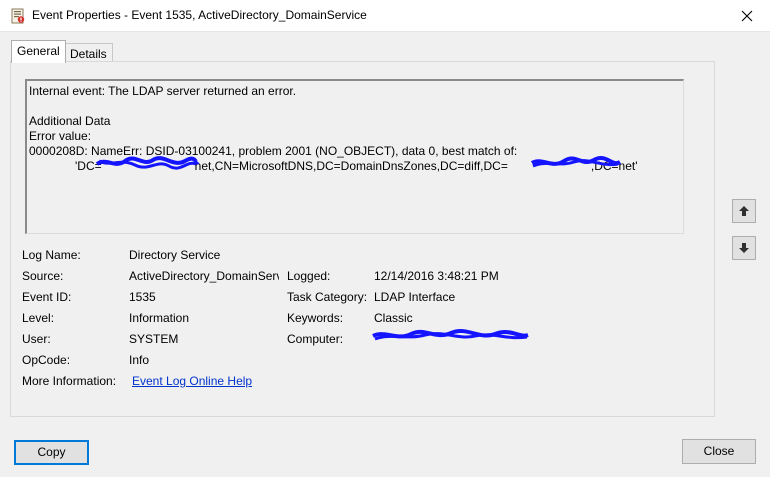 Image resolution: width=770 pixels, height=477 pixels. I want to click on user-label: User:, so click(36, 339).